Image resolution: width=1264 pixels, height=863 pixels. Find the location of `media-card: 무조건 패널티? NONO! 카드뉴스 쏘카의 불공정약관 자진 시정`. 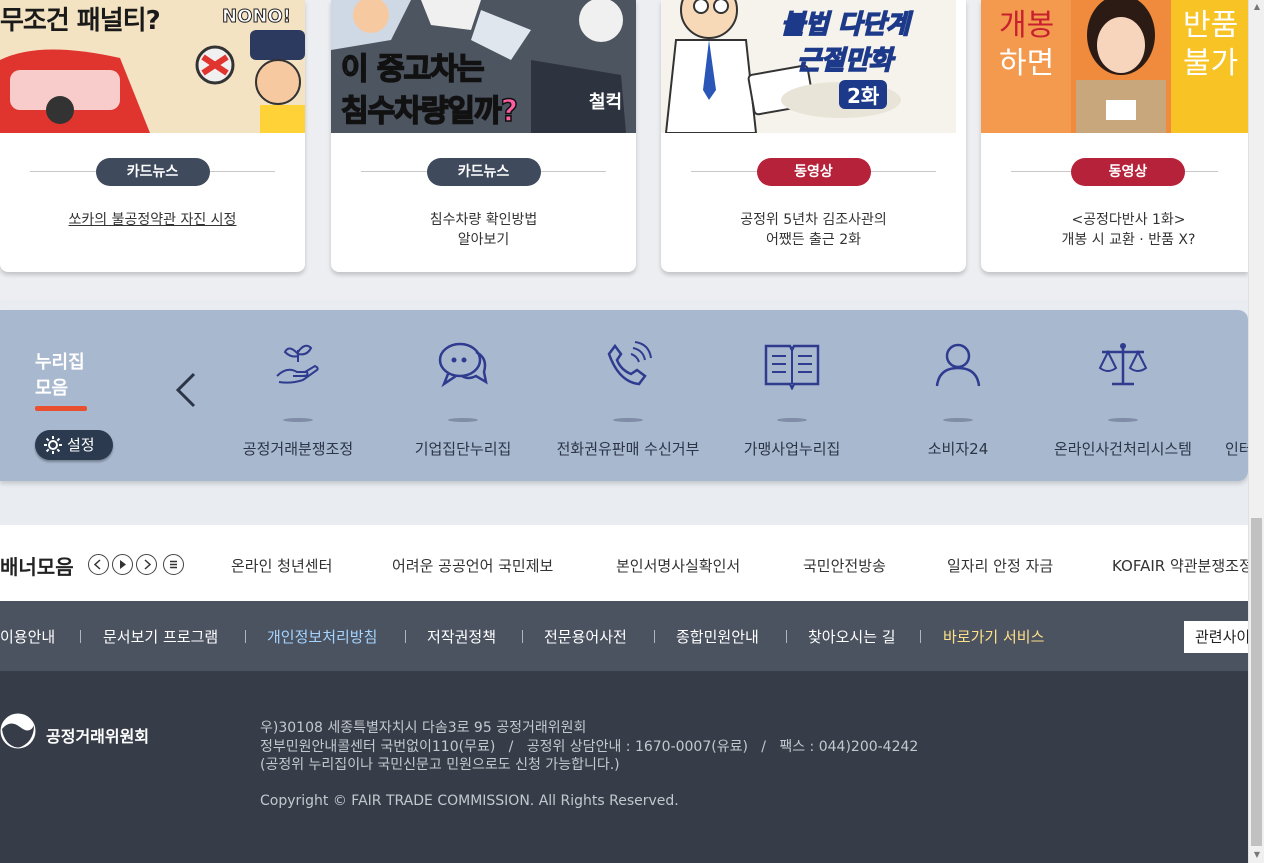

media-card: 무조건 패널티? NONO! 카드뉴스 쏘카의 불공정약관 자진 시정 is located at coordinates (152, 136).